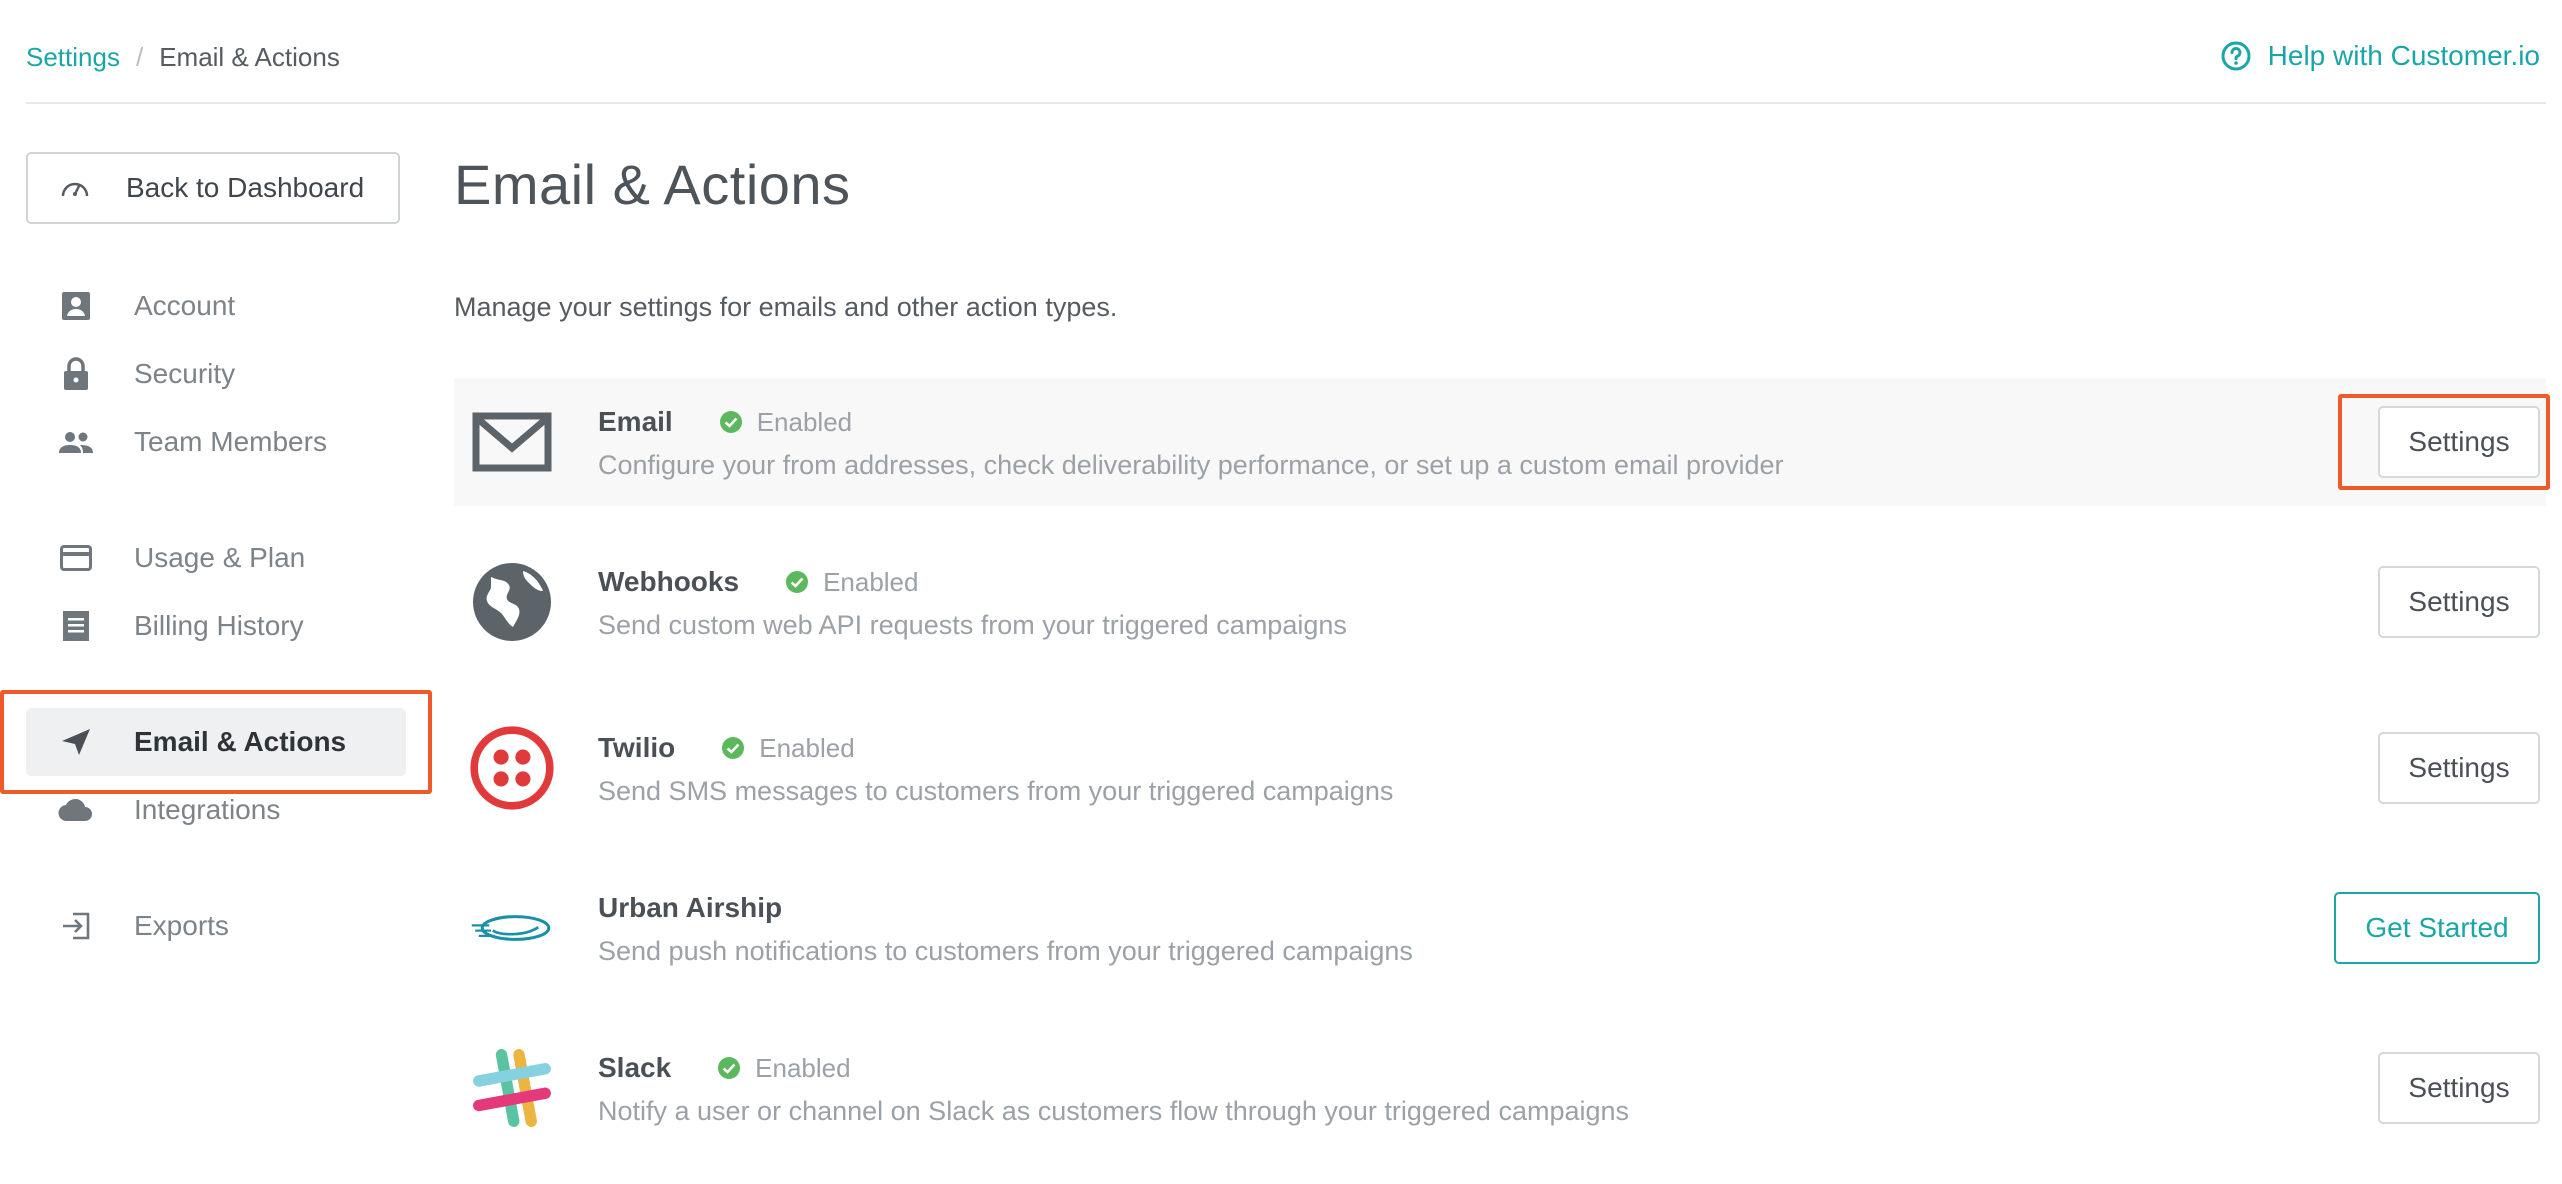 Image resolution: width=2562 pixels, height=1184 pixels. What do you see at coordinates (76, 626) in the screenshot?
I see `receipt-icon` at bounding box center [76, 626].